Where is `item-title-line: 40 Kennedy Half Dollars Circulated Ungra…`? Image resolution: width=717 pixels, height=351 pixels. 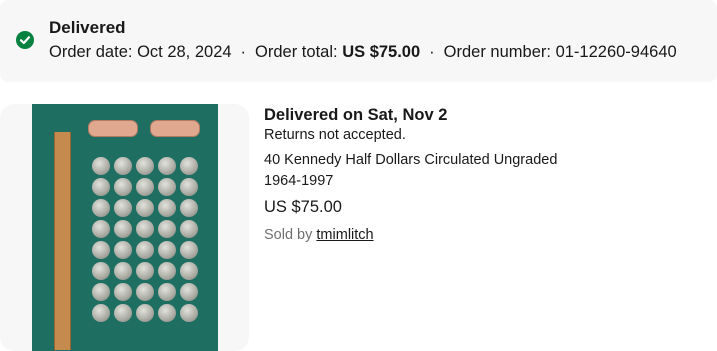
item-title-line: 40 Kennedy Half Dollars Circulated Ungra… is located at coordinates (411, 160).